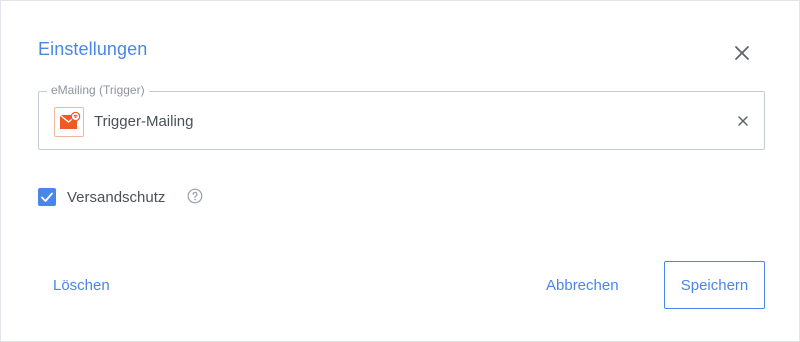  What do you see at coordinates (98, 90) in the screenshot?
I see `field-legend: eMailing (Trigger)` at bounding box center [98, 90].